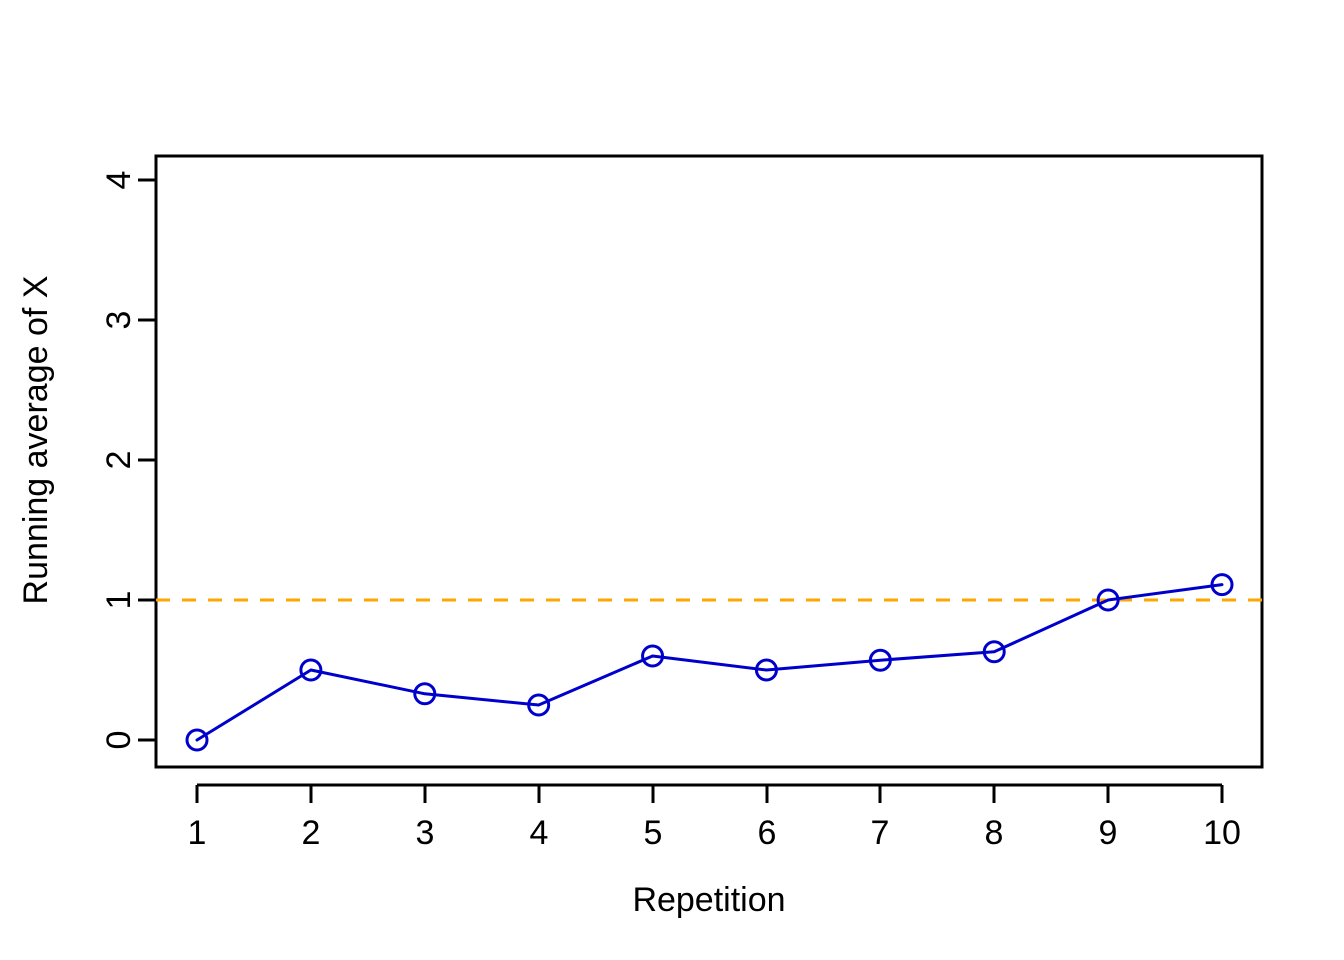 This screenshot has width=1344, height=960. What do you see at coordinates (119, 180) in the screenshot?
I see `y-tick-label-4: 4` at bounding box center [119, 180].